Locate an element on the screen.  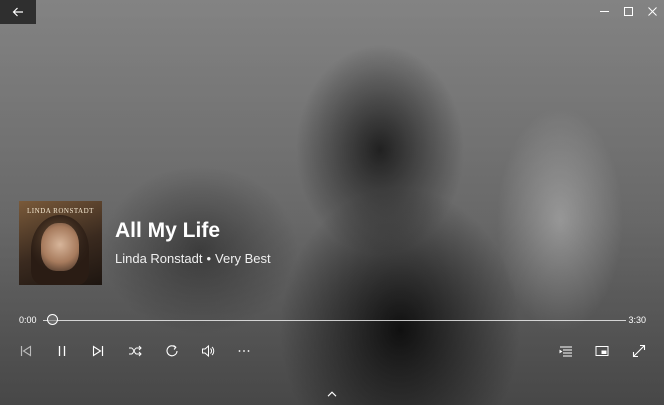
previous-track-icon is located at coordinates (26, 351).